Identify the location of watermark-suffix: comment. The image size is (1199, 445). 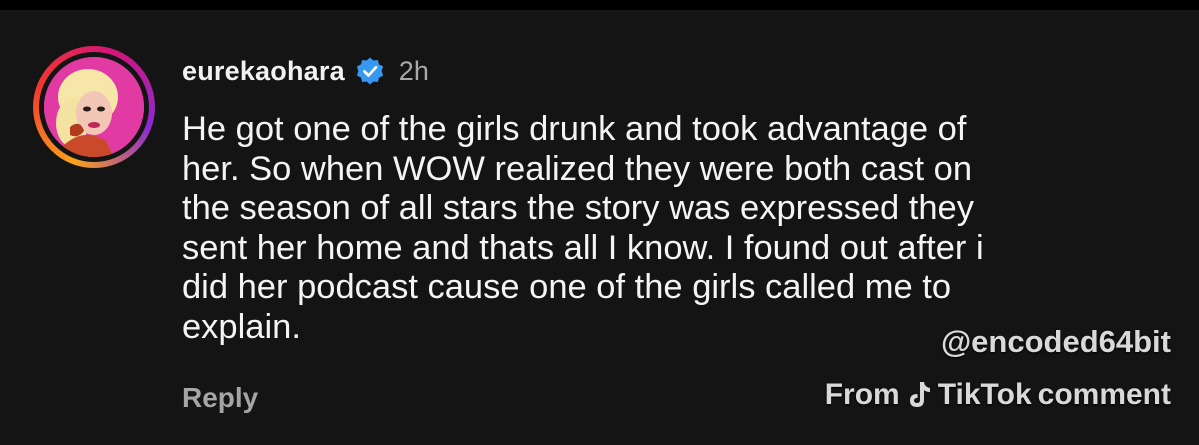
(1104, 394).